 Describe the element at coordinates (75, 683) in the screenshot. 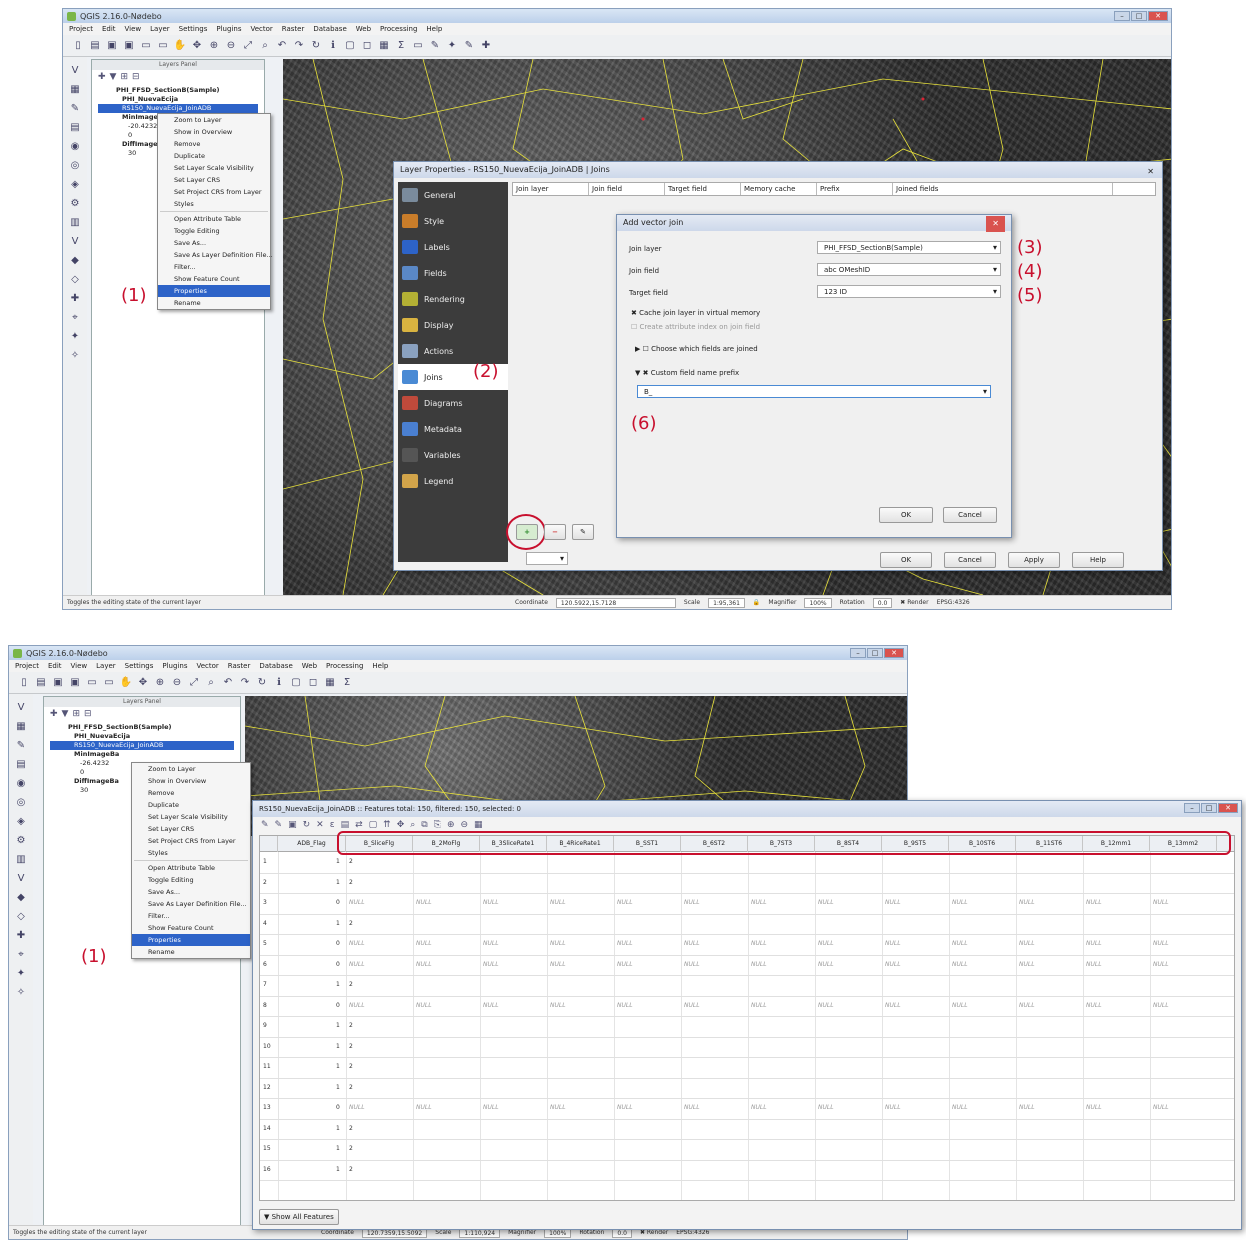

I see `save-as-icon: ▣` at that location.